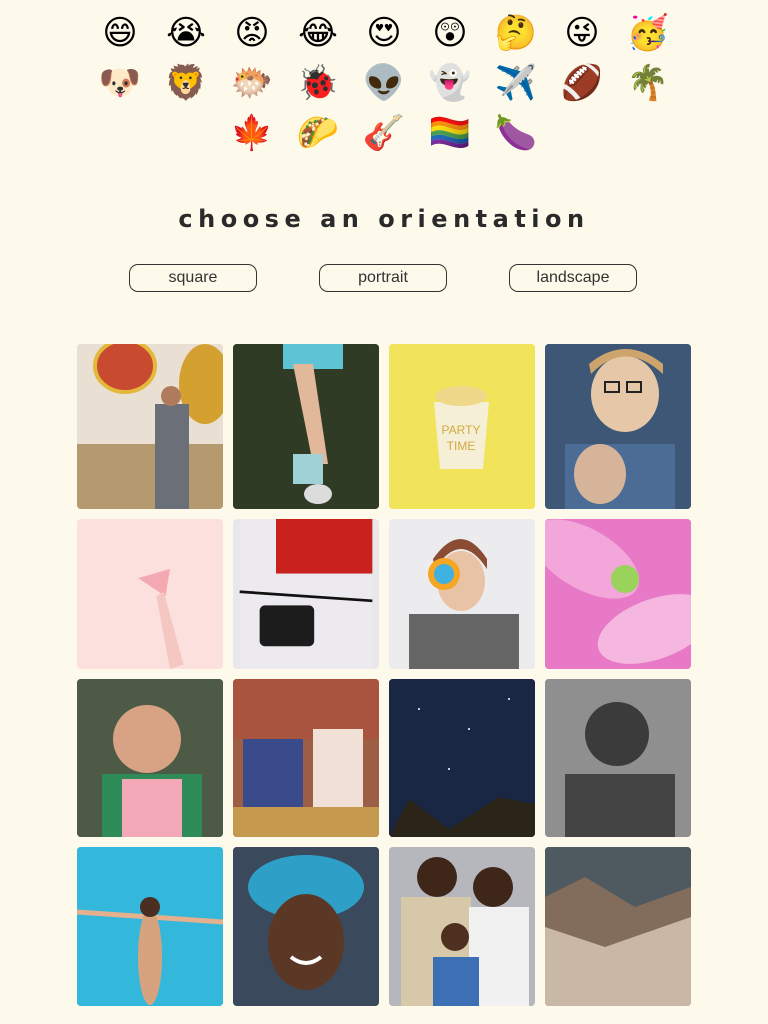 This screenshot has width=768, height=1024. I want to click on winking-tongue-face-icon: 😜, so click(582, 33).